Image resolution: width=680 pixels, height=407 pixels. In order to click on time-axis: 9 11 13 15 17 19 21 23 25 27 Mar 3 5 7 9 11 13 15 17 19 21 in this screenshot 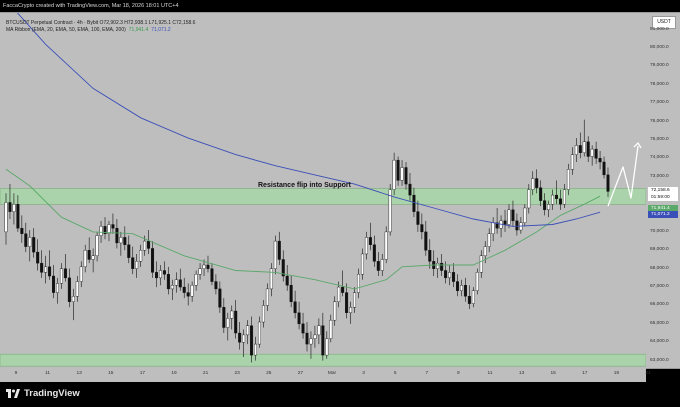, I will do `click(325, 375)`.